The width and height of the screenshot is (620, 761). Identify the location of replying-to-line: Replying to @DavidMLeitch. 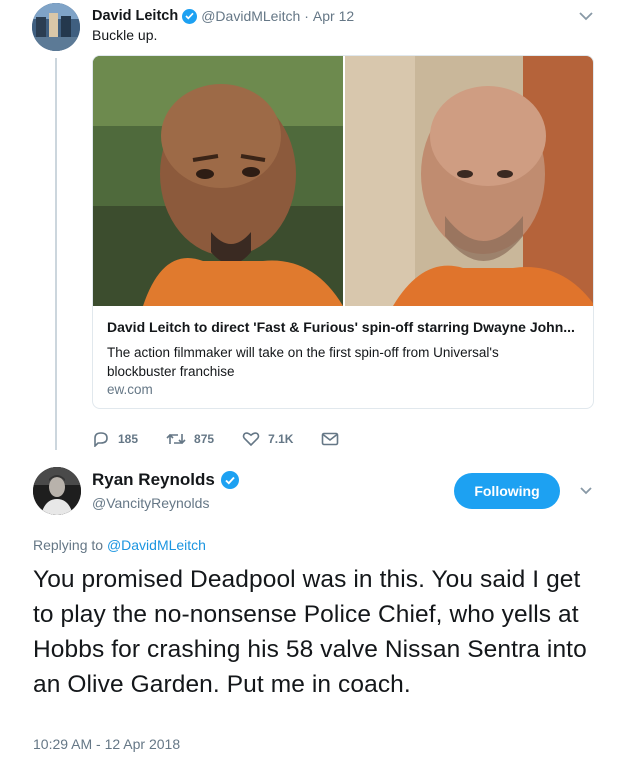
(119, 545).